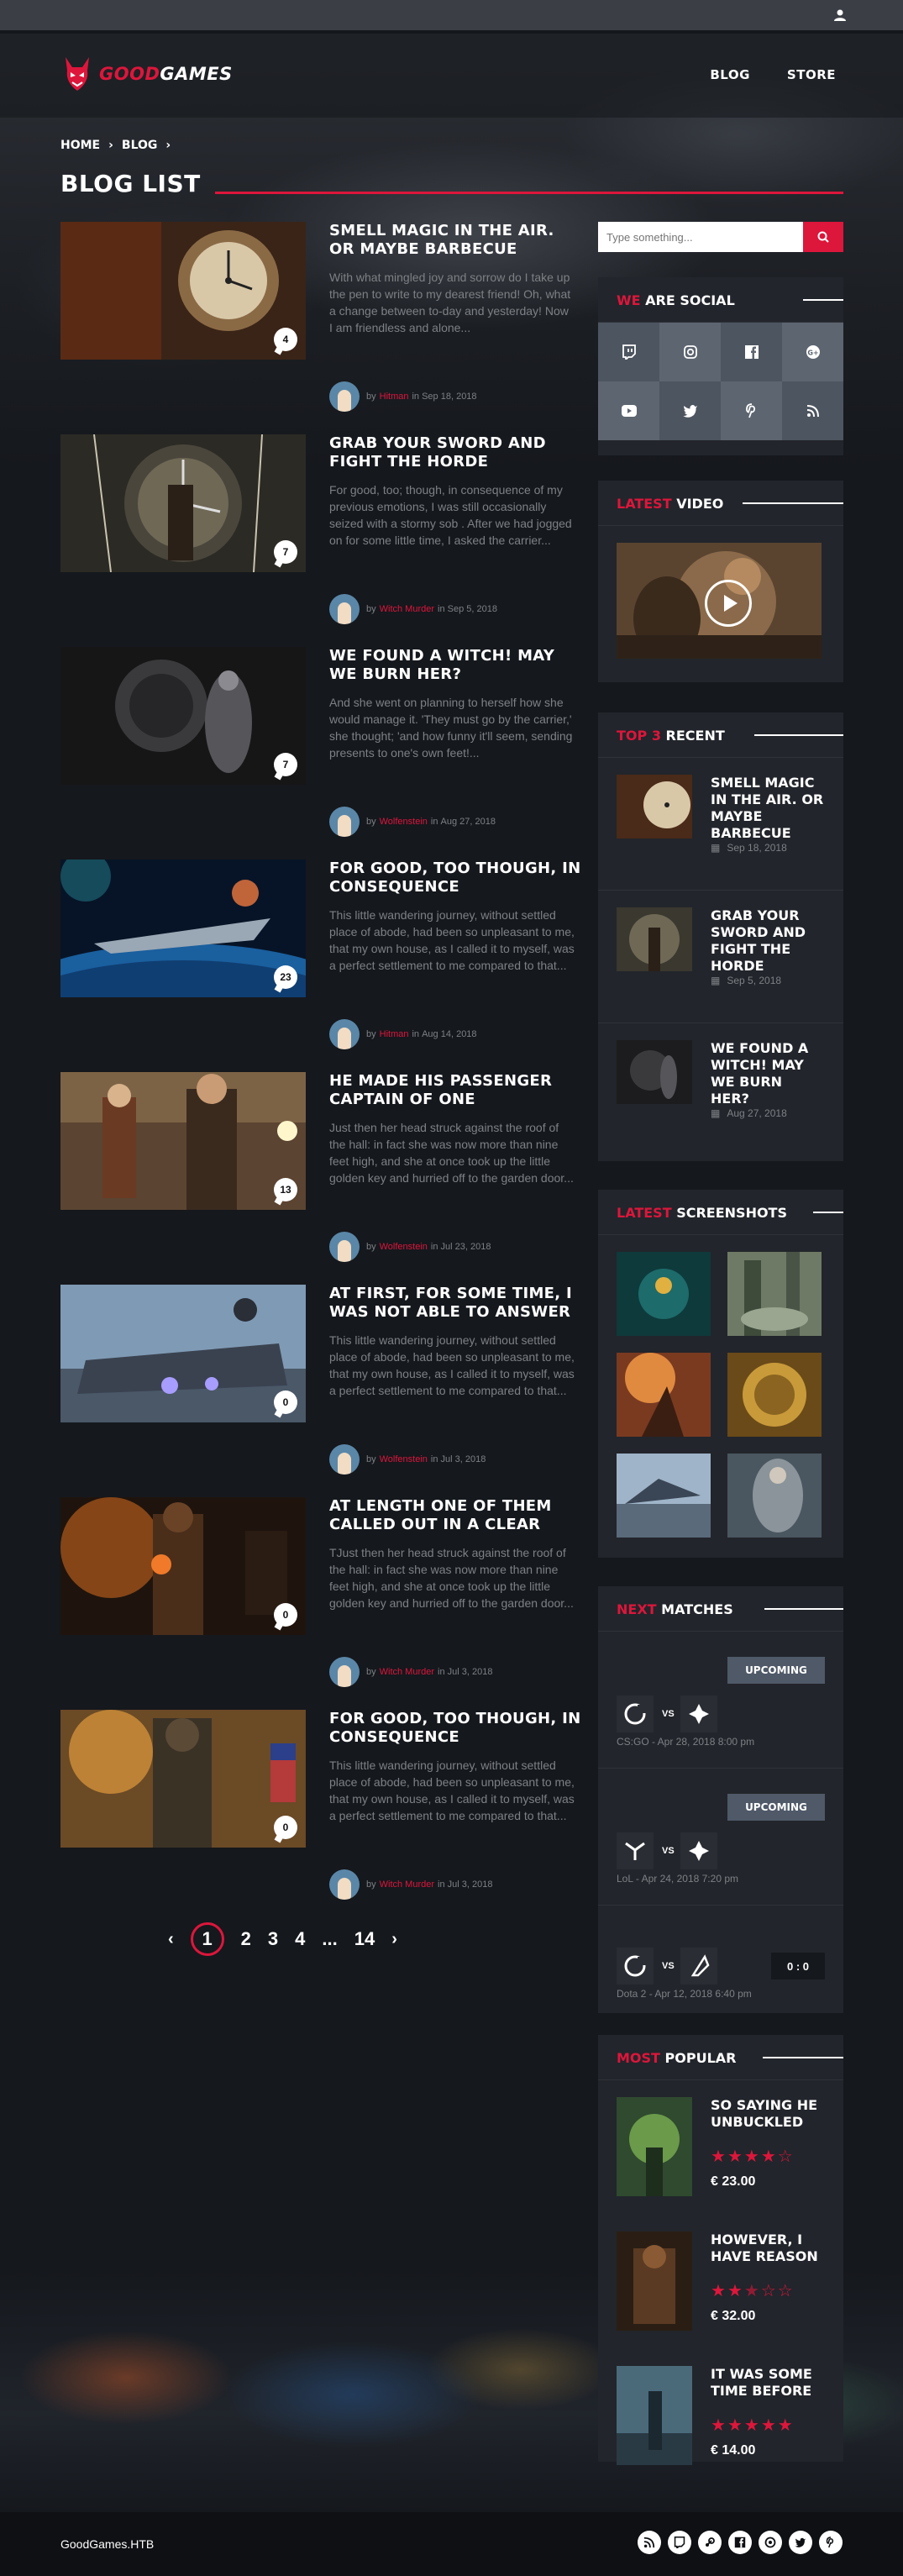  What do you see at coordinates (768, 1073) in the screenshot?
I see `recent-title: WE FOUND A WITCH! MAY WE BURN HER?` at bounding box center [768, 1073].